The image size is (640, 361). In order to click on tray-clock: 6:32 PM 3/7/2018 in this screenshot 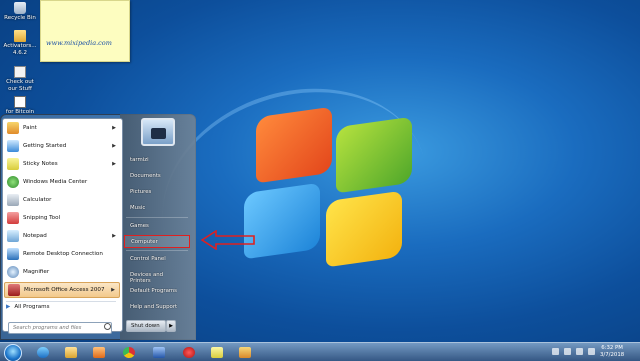, I will do `click(612, 352)`.